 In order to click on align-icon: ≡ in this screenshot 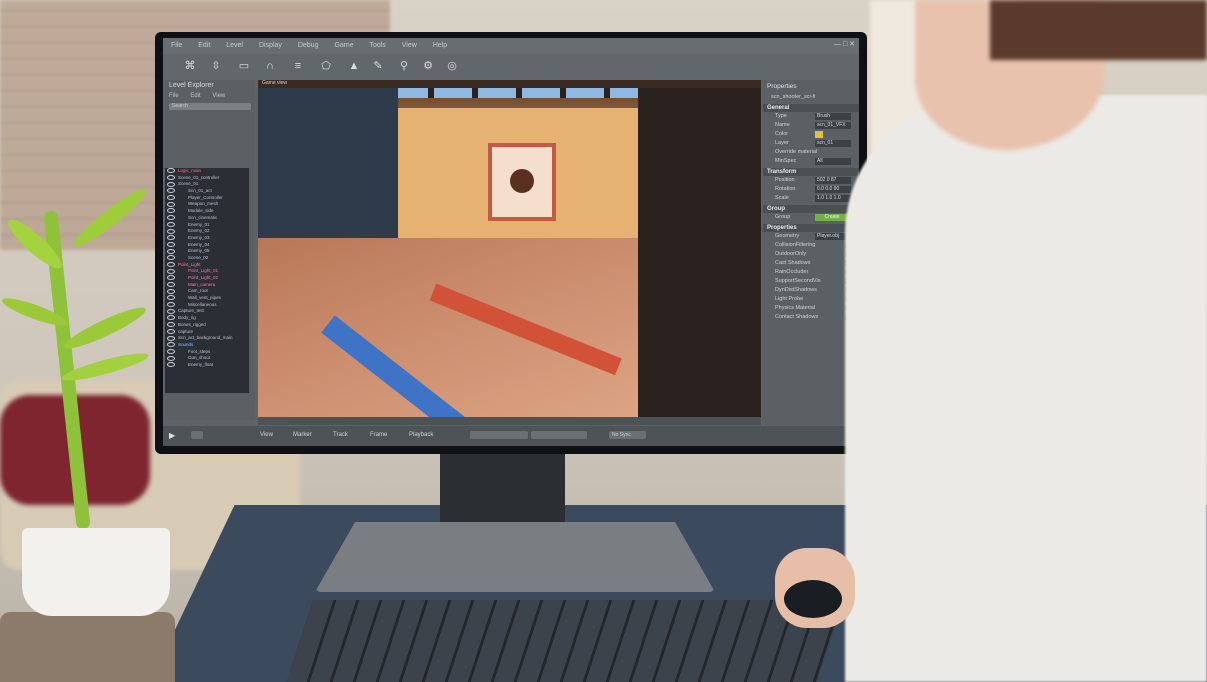, I will do `click(298, 66)`.